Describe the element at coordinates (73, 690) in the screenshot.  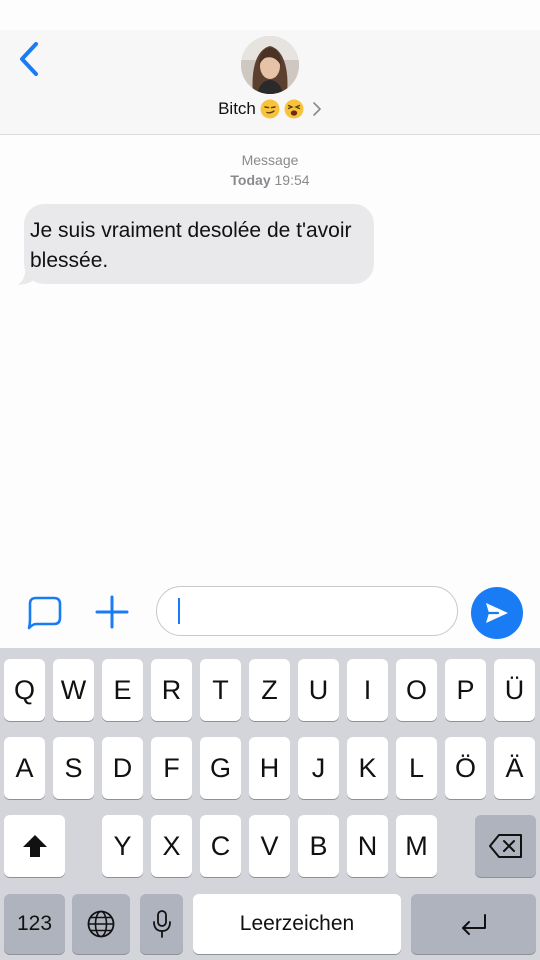
I see `key-w: W` at that location.